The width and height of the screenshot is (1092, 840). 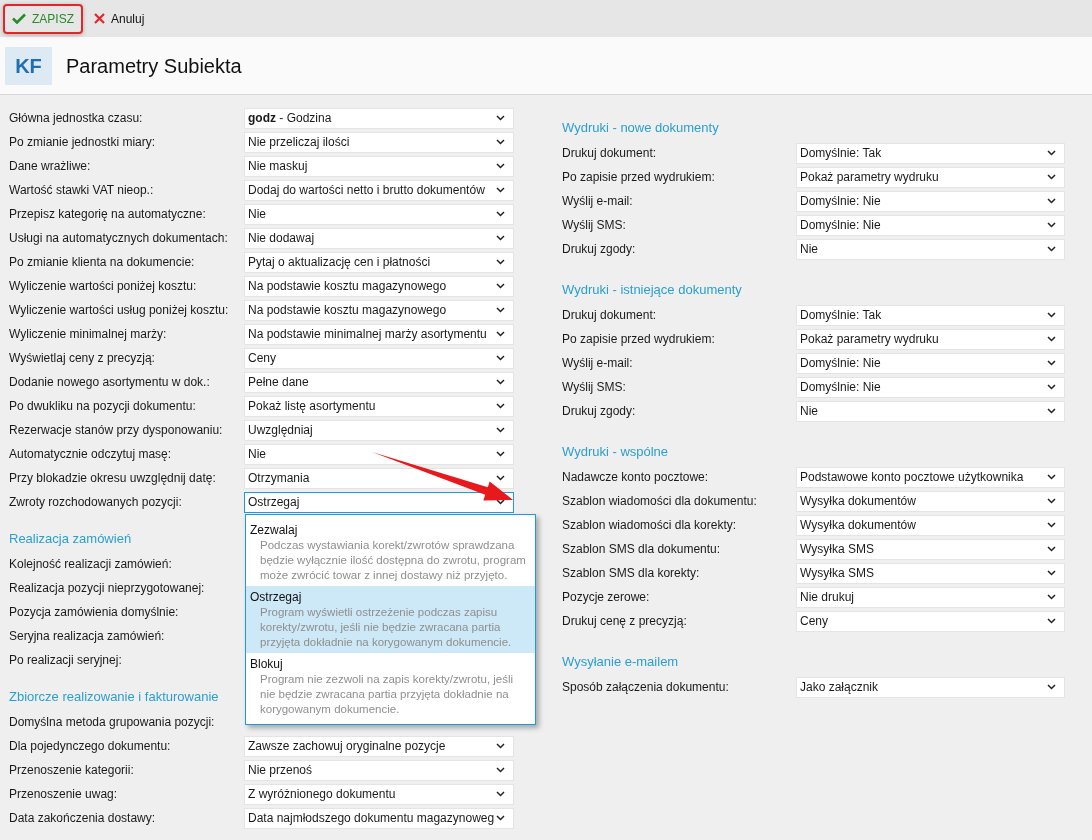 What do you see at coordinates (379, 118) in the screenshot?
I see `dropdown-select: godz - Godzina` at bounding box center [379, 118].